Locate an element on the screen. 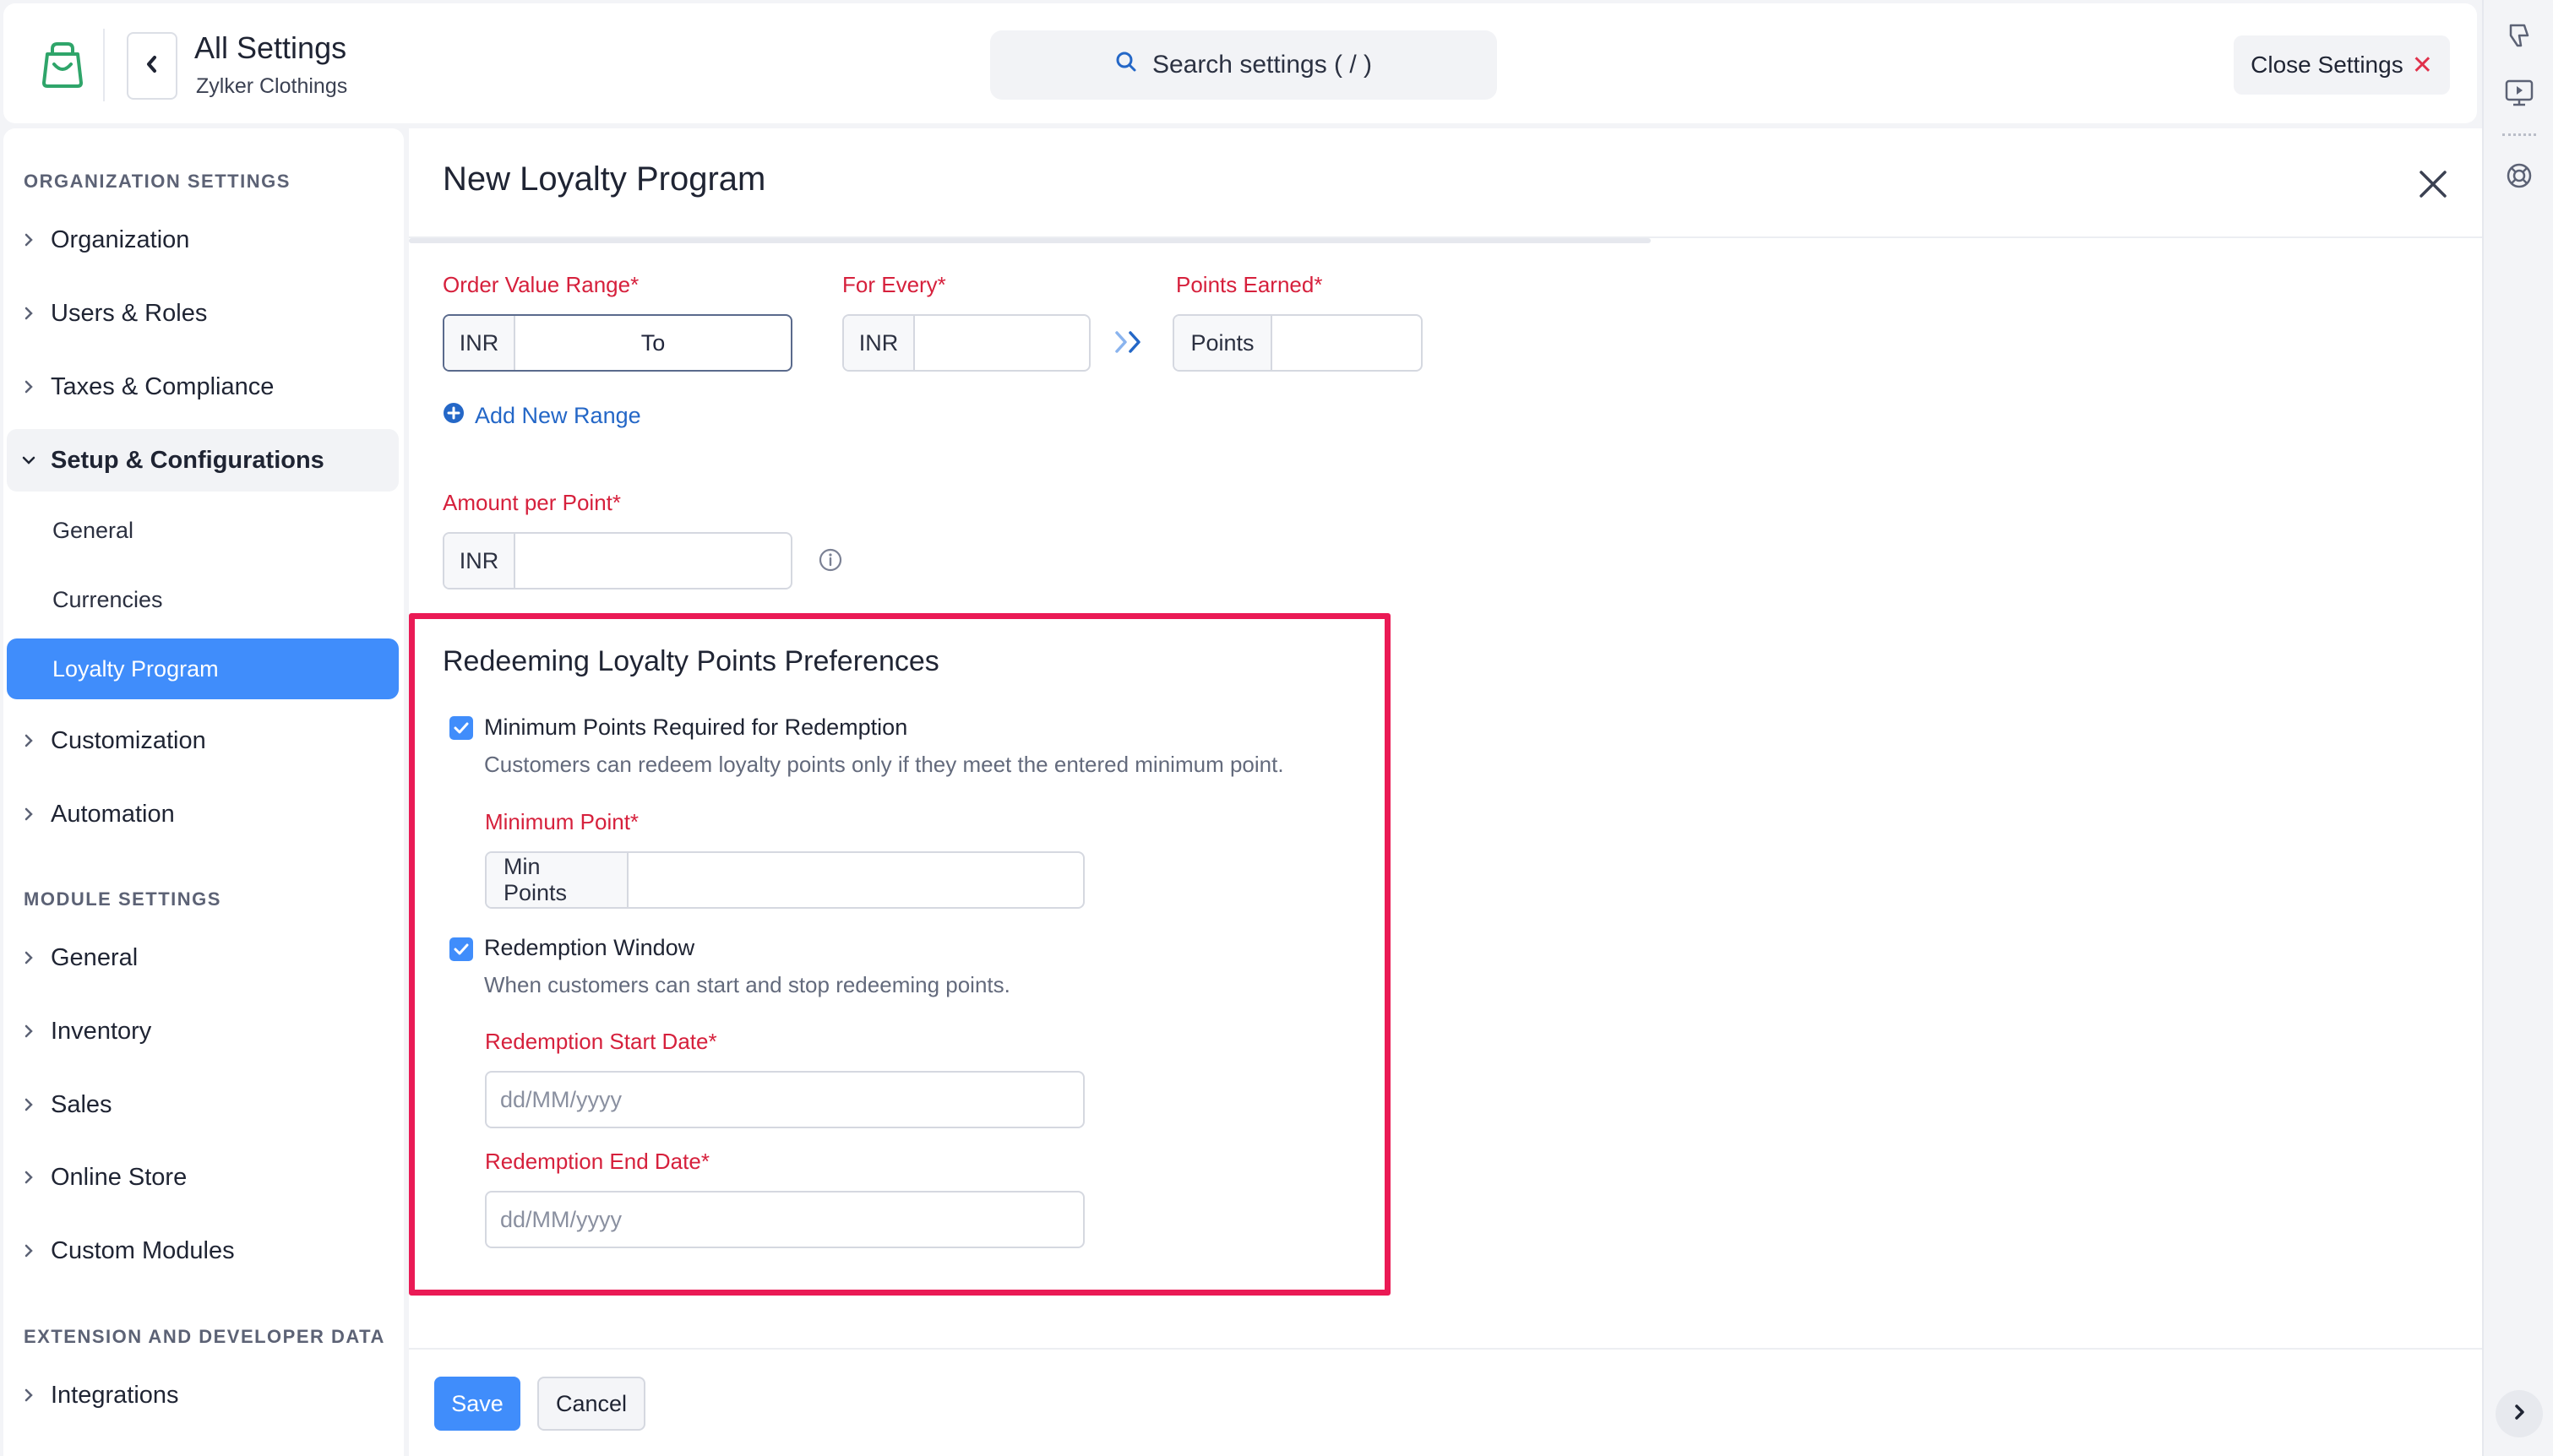 This screenshot has width=2553, height=1456. chevron-down-icon is located at coordinates (29, 460).